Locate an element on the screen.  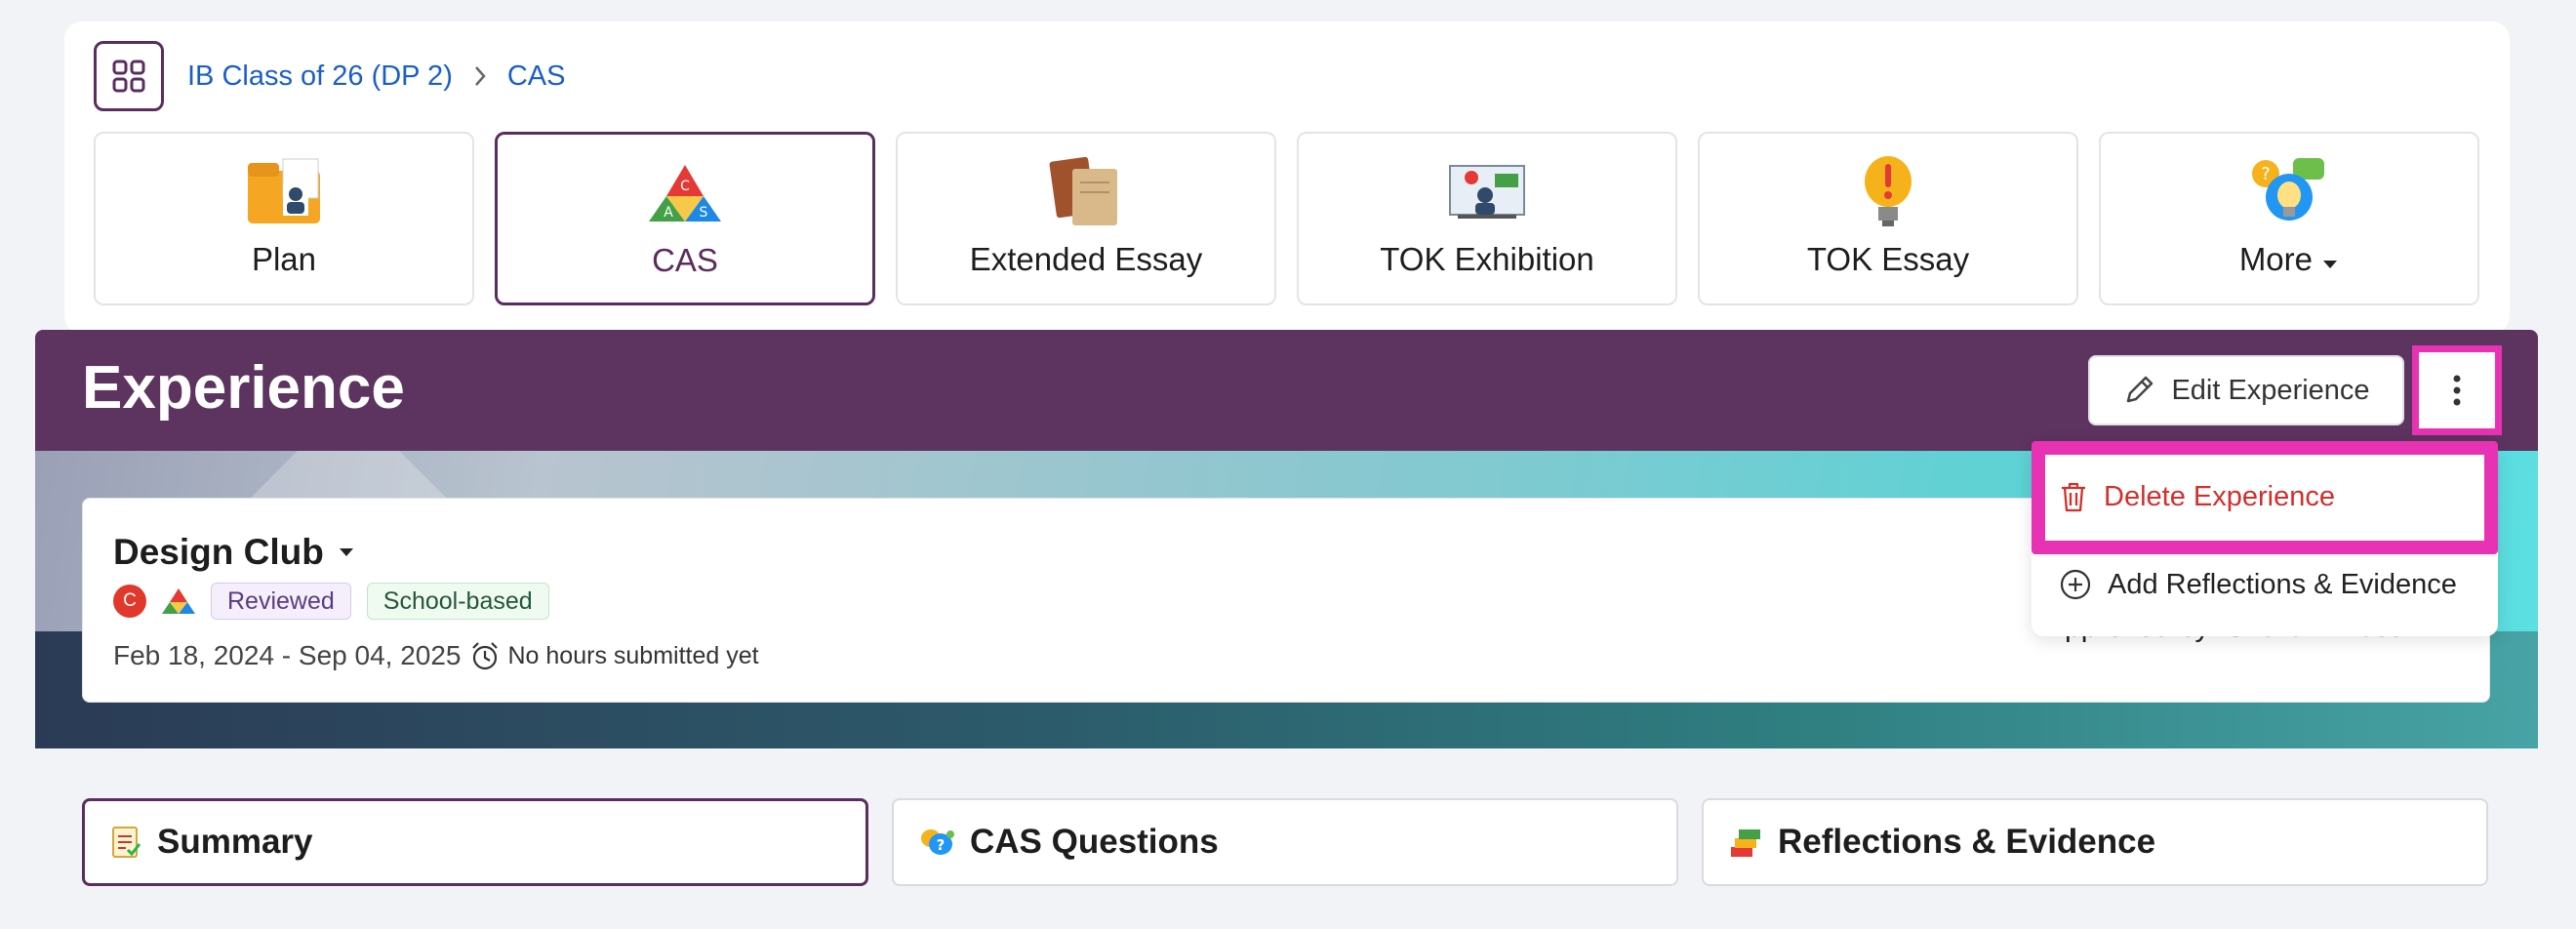
cas-triangle-icon: C A S is located at coordinates (685, 193).